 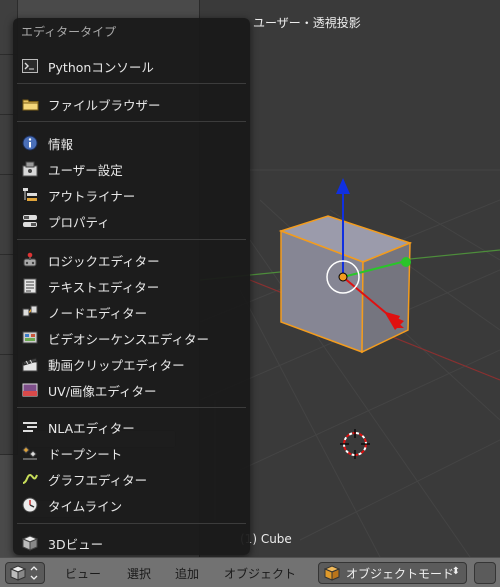 I want to click on menu-item-timeline: タイムライン, so click(x=131, y=505).